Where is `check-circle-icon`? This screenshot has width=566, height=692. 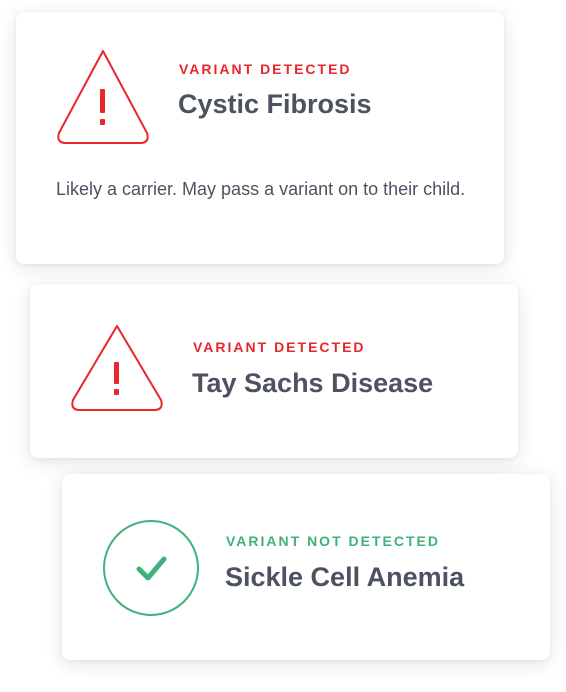
check-circle-icon is located at coordinates (151, 568).